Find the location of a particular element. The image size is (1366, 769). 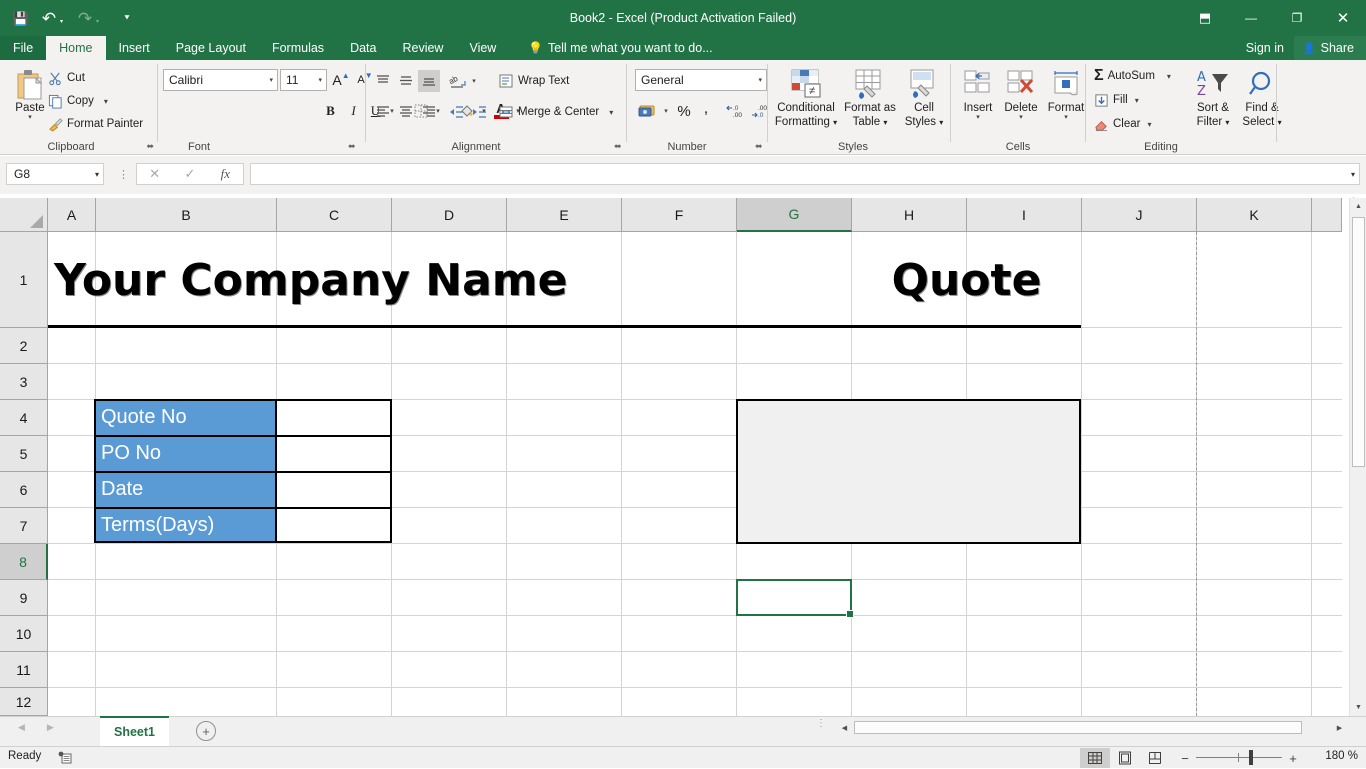

cell-po-no-label: PO No is located at coordinates (186, 453).